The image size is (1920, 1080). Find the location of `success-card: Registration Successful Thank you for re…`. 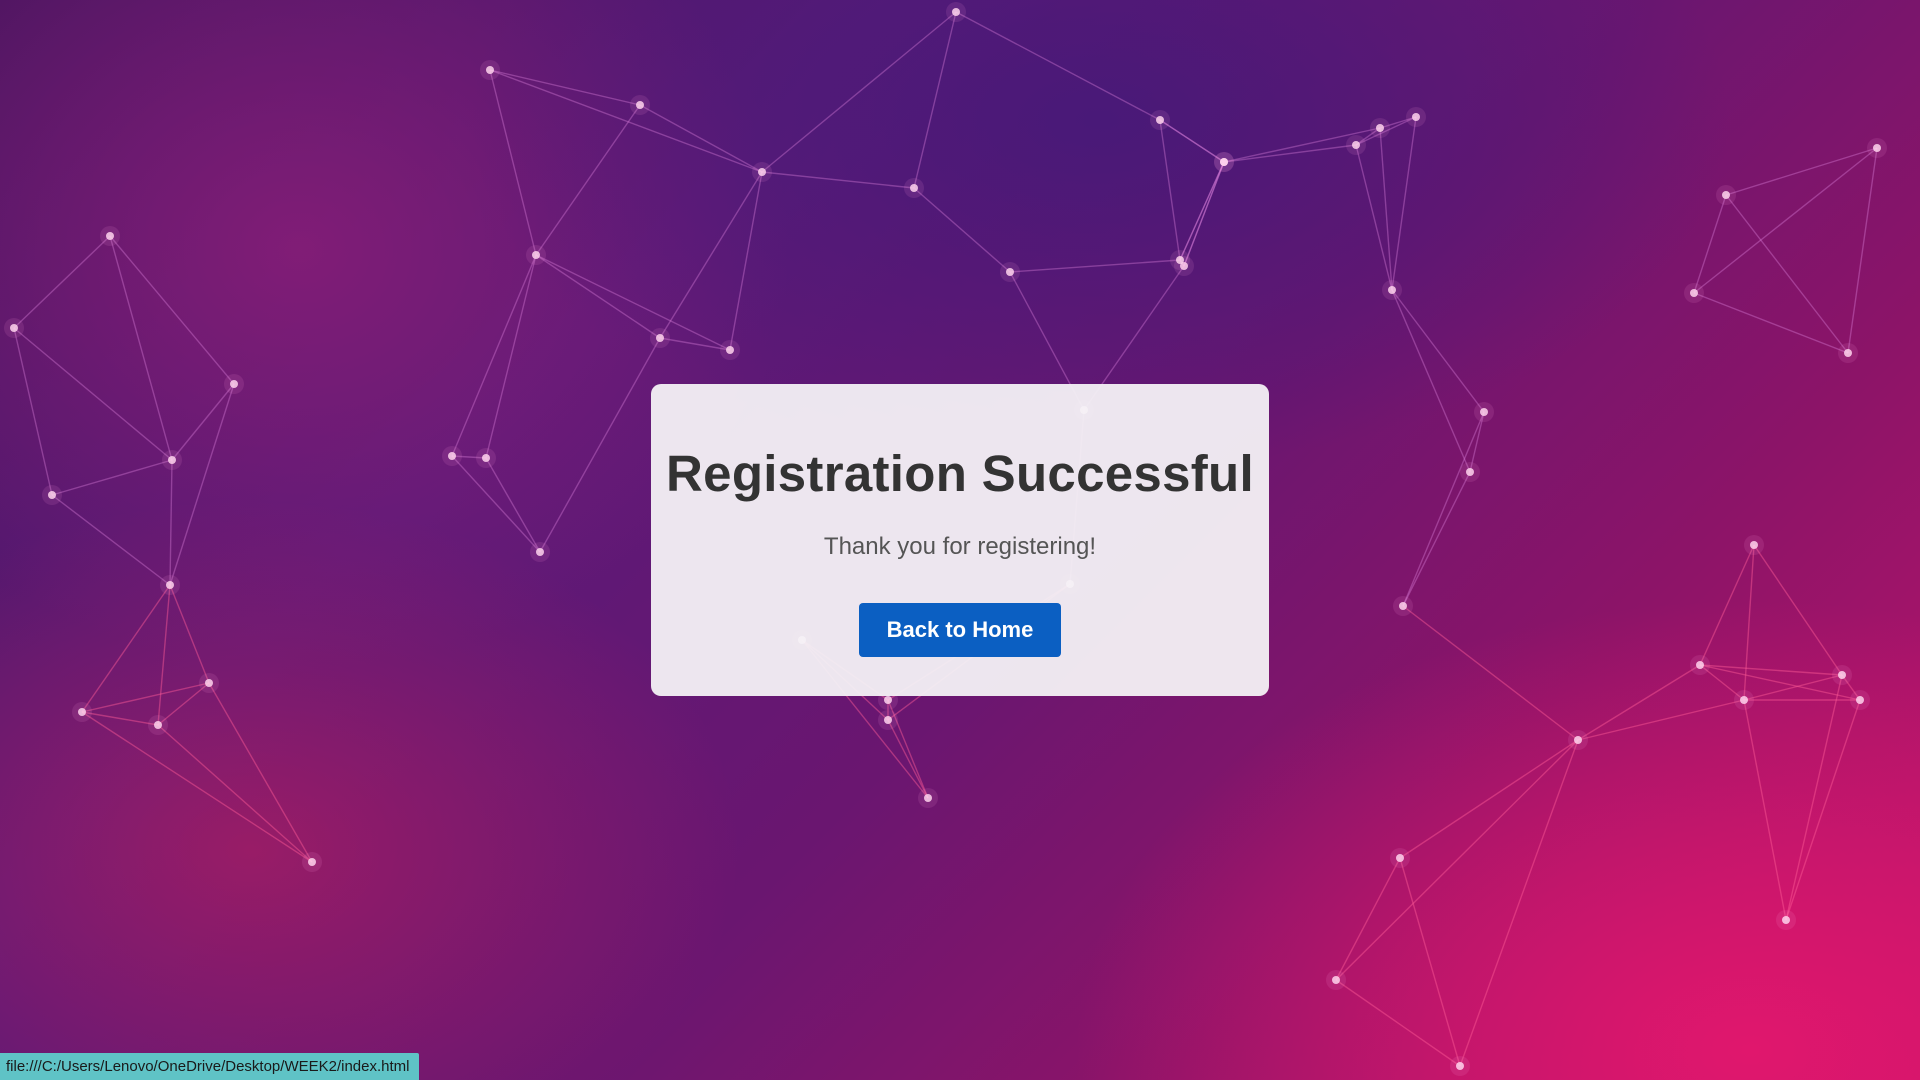

success-card: Registration Successful Thank you for re… is located at coordinates (960, 540).